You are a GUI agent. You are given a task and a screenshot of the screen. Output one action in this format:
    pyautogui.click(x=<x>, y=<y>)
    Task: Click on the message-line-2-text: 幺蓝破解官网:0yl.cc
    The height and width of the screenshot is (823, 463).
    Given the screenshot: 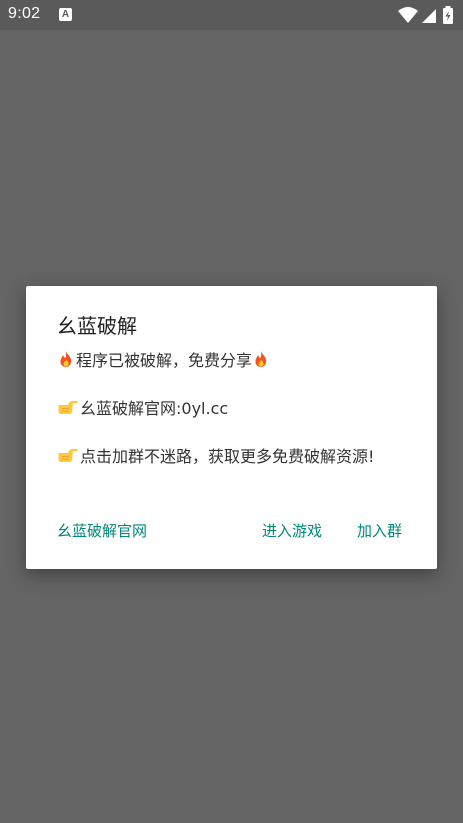 What is the action you would take?
    pyautogui.click(x=154, y=408)
    